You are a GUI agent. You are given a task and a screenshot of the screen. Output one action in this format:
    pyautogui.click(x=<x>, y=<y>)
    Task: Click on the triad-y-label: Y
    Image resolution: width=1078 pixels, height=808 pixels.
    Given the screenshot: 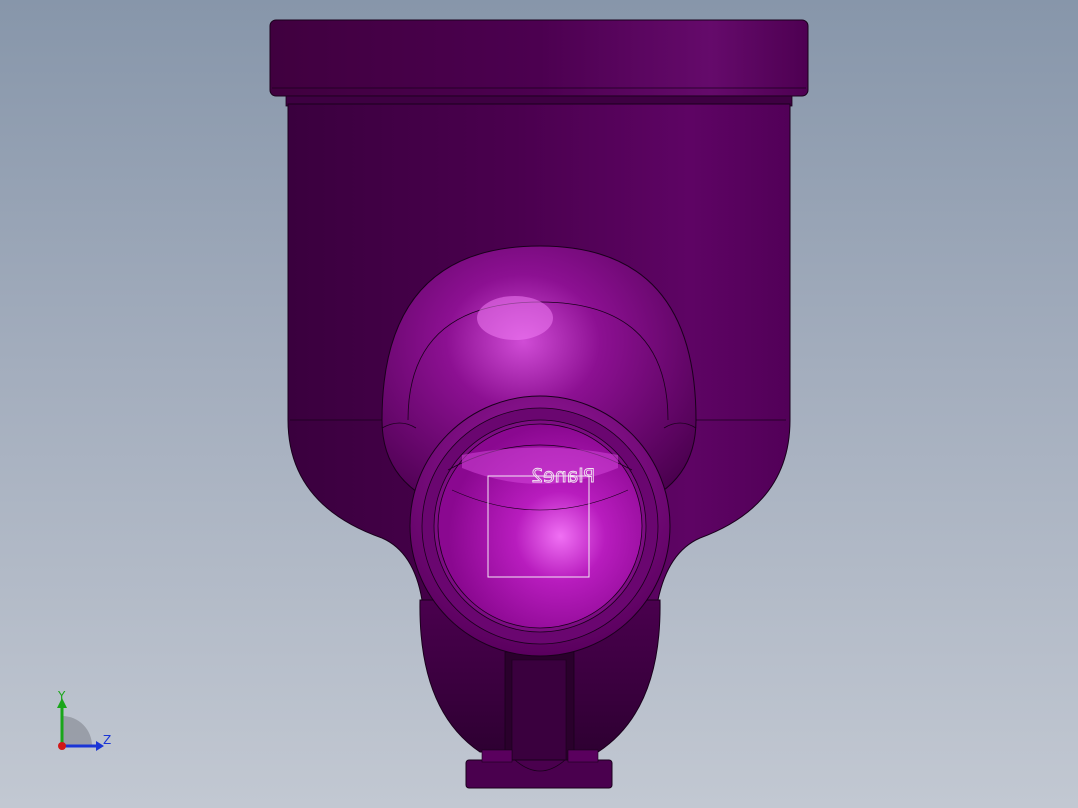 What is the action you would take?
    pyautogui.click(x=61, y=696)
    